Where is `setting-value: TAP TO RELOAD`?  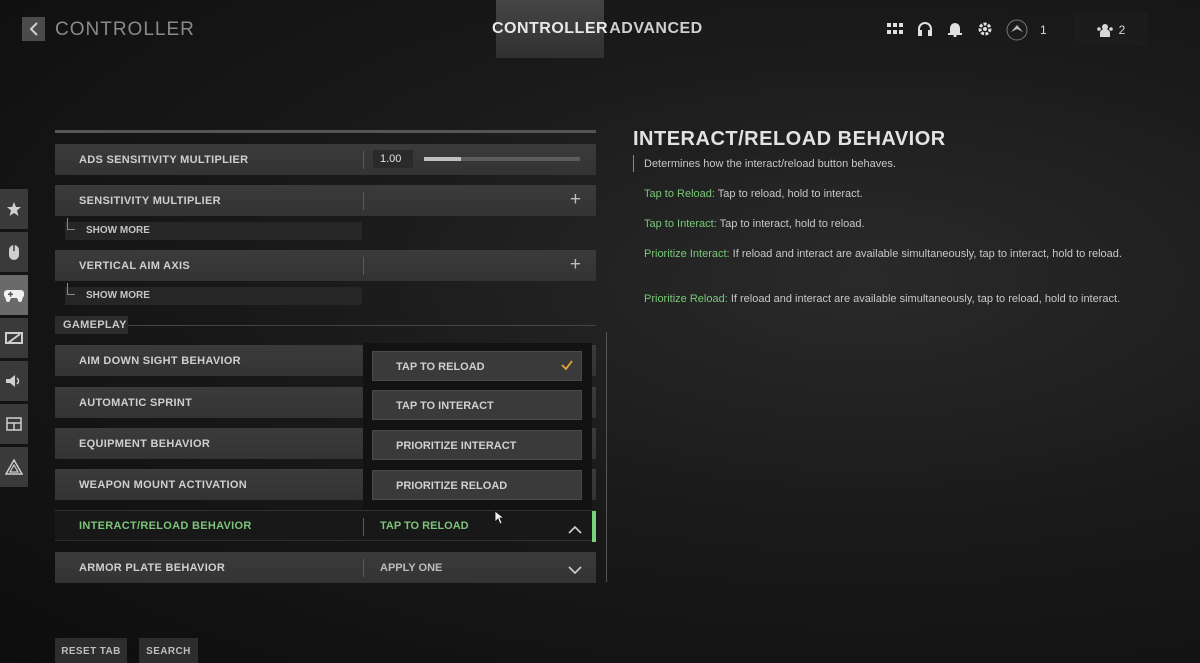 setting-value: TAP TO RELOAD is located at coordinates (424, 525).